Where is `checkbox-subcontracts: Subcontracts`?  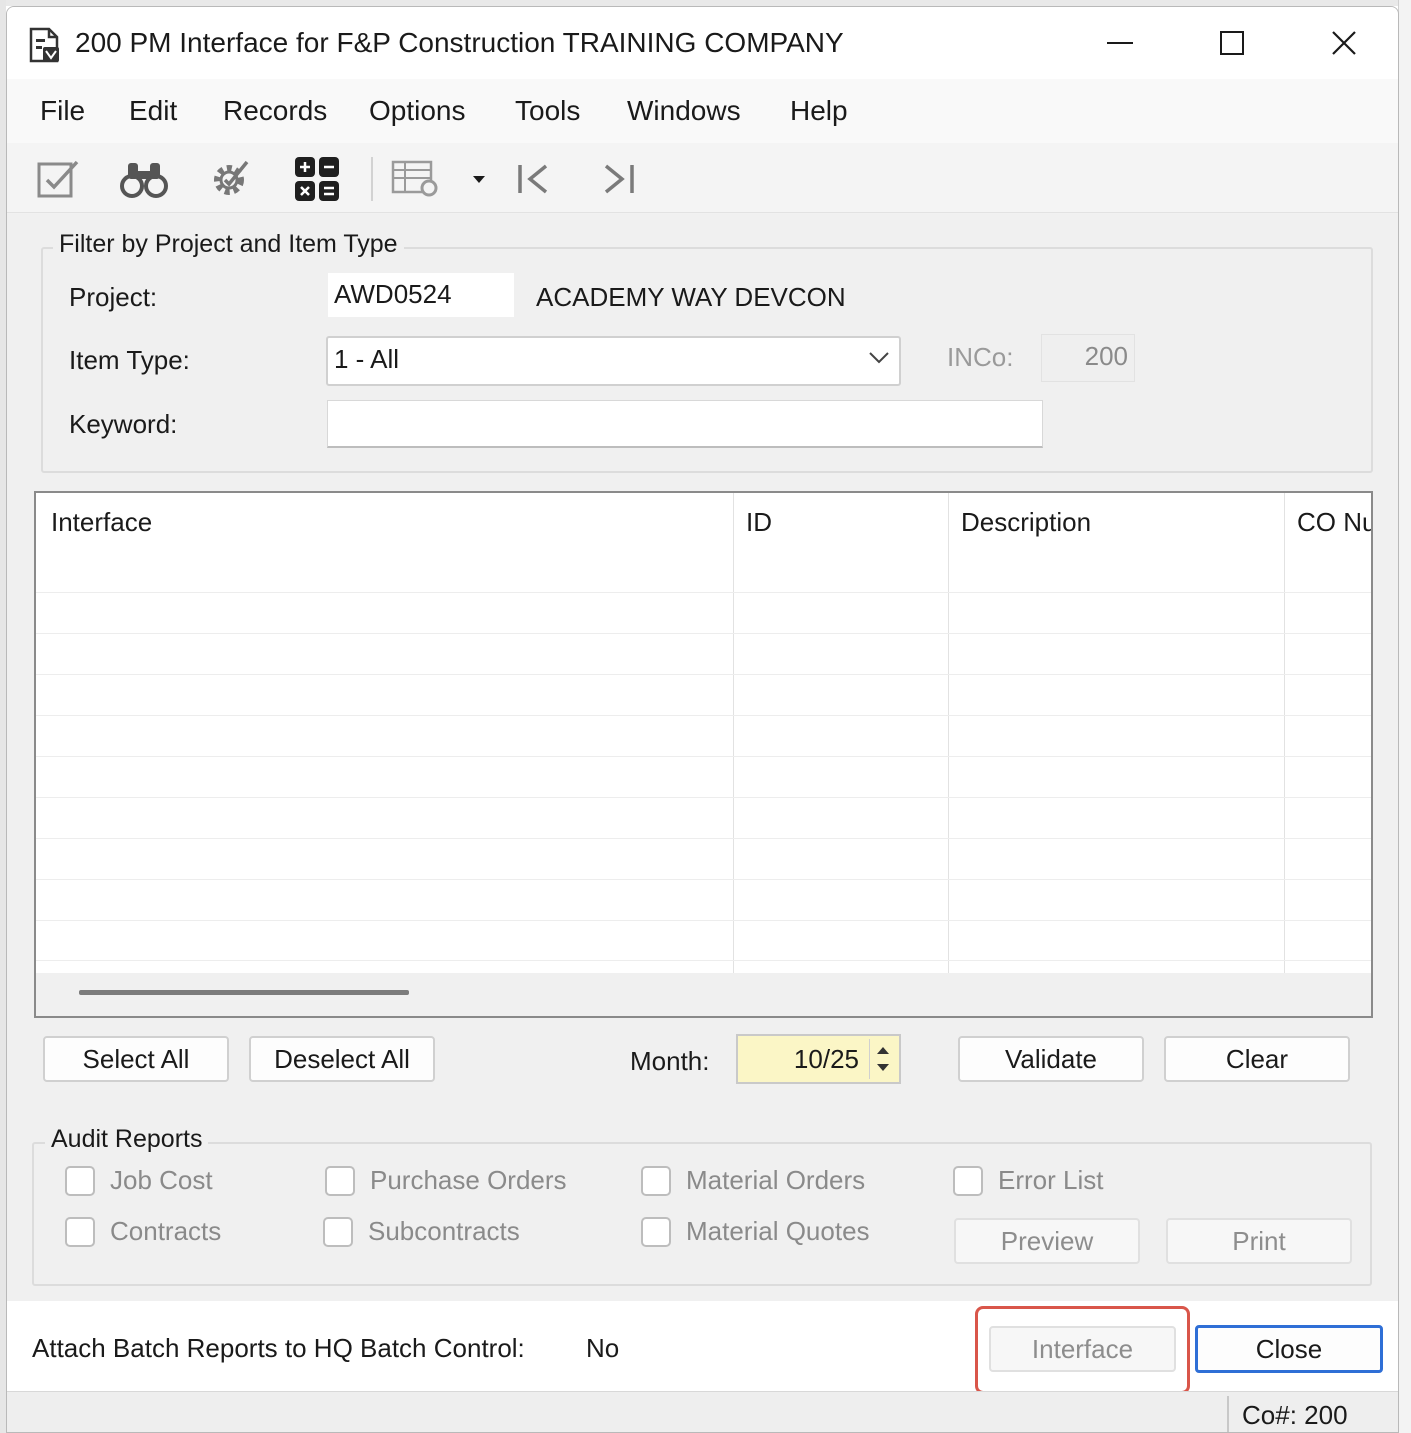
checkbox-subcontracts: Subcontracts is located at coordinates (421, 1231).